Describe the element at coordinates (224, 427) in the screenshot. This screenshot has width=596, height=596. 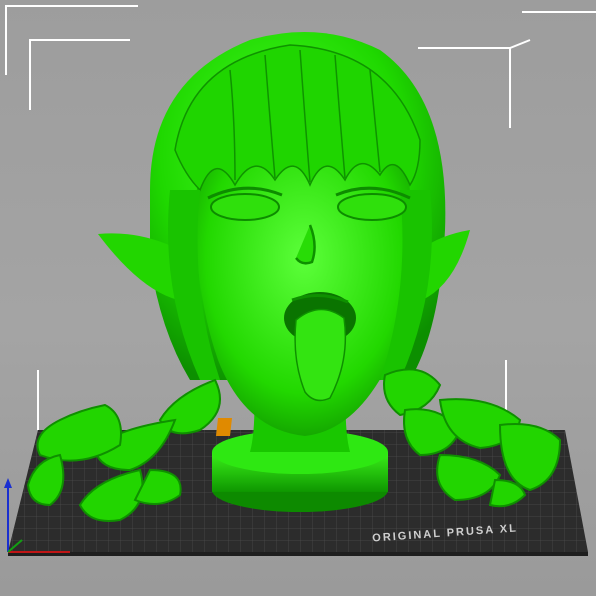
I see `selection-marker` at that location.